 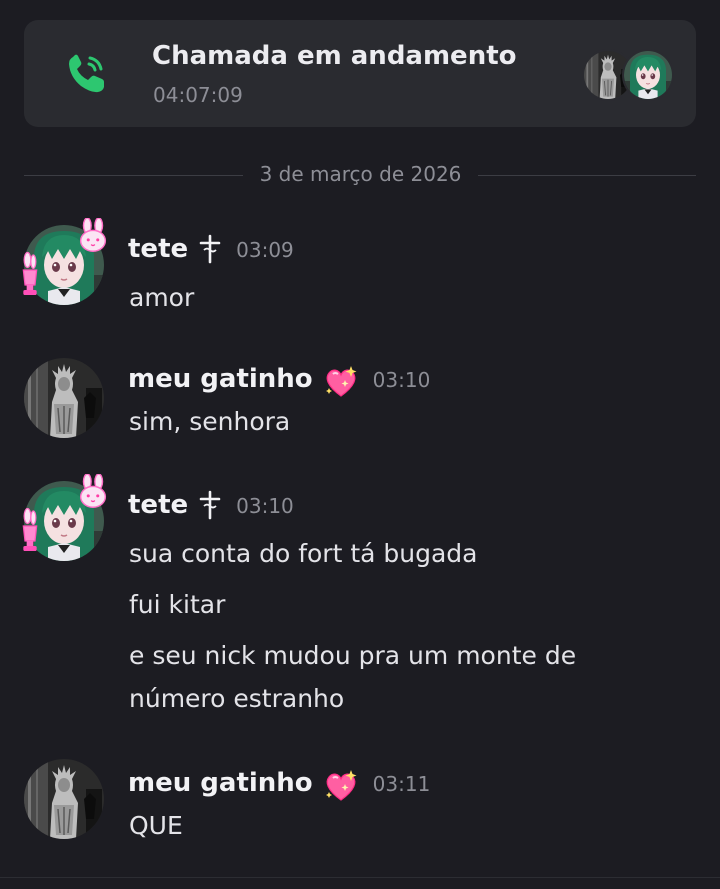 I want to click on composer-divider, so click(x=360, y=877).